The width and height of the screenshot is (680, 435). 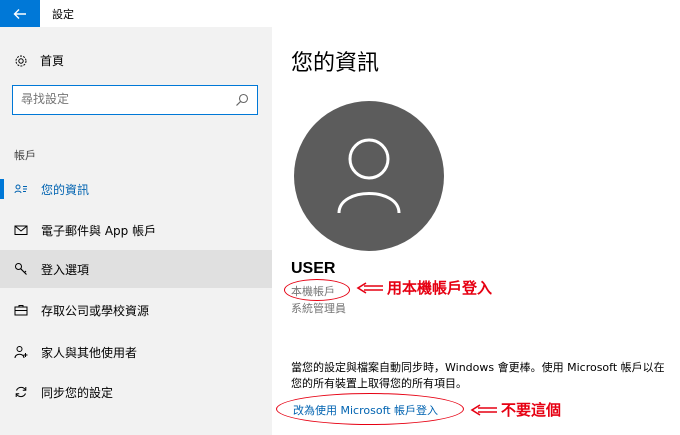 I want to click on search-box, so click(x=135, y=100).